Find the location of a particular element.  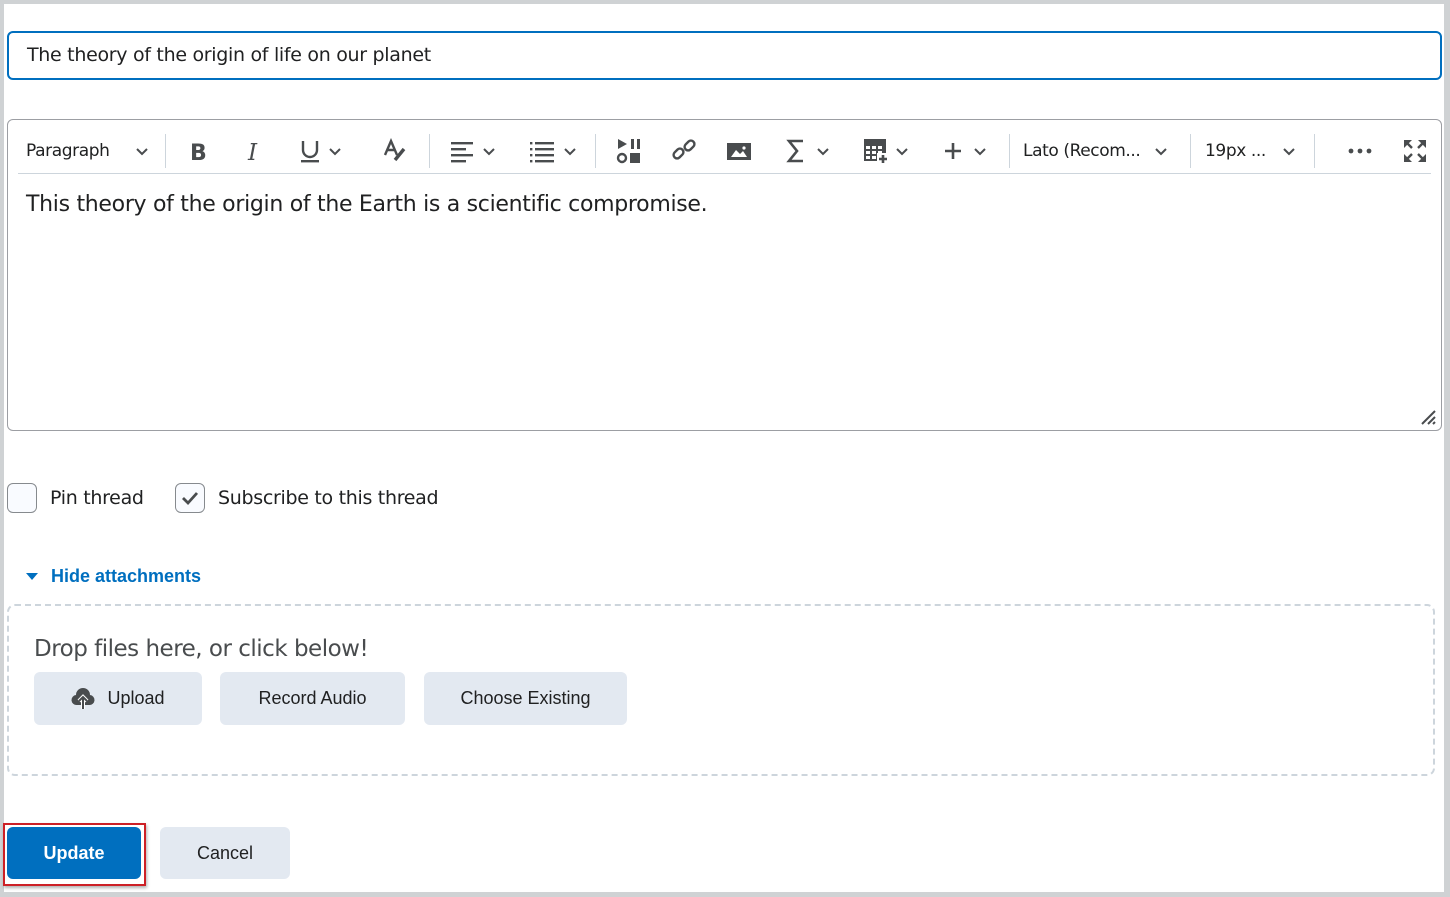

italic-button: I is located at coordinates (254, 151).